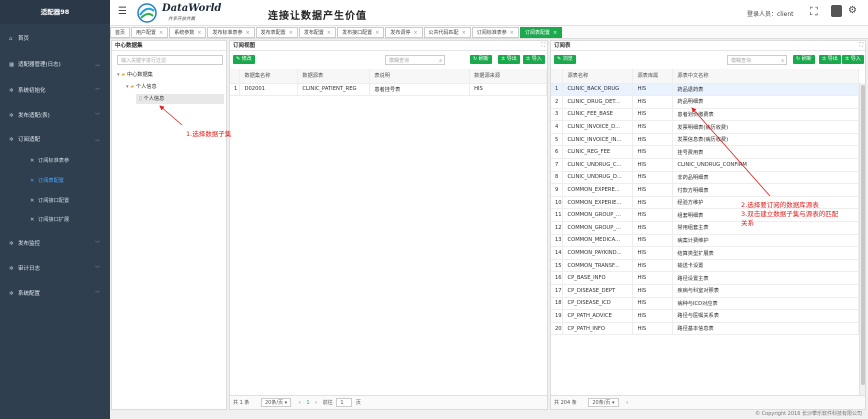 The width and height of the screenshot is (868, 419). I want to click on footer-copyright: © Copyright 2016 长沙攀乐软件科技有限公司, so click(489, 414).